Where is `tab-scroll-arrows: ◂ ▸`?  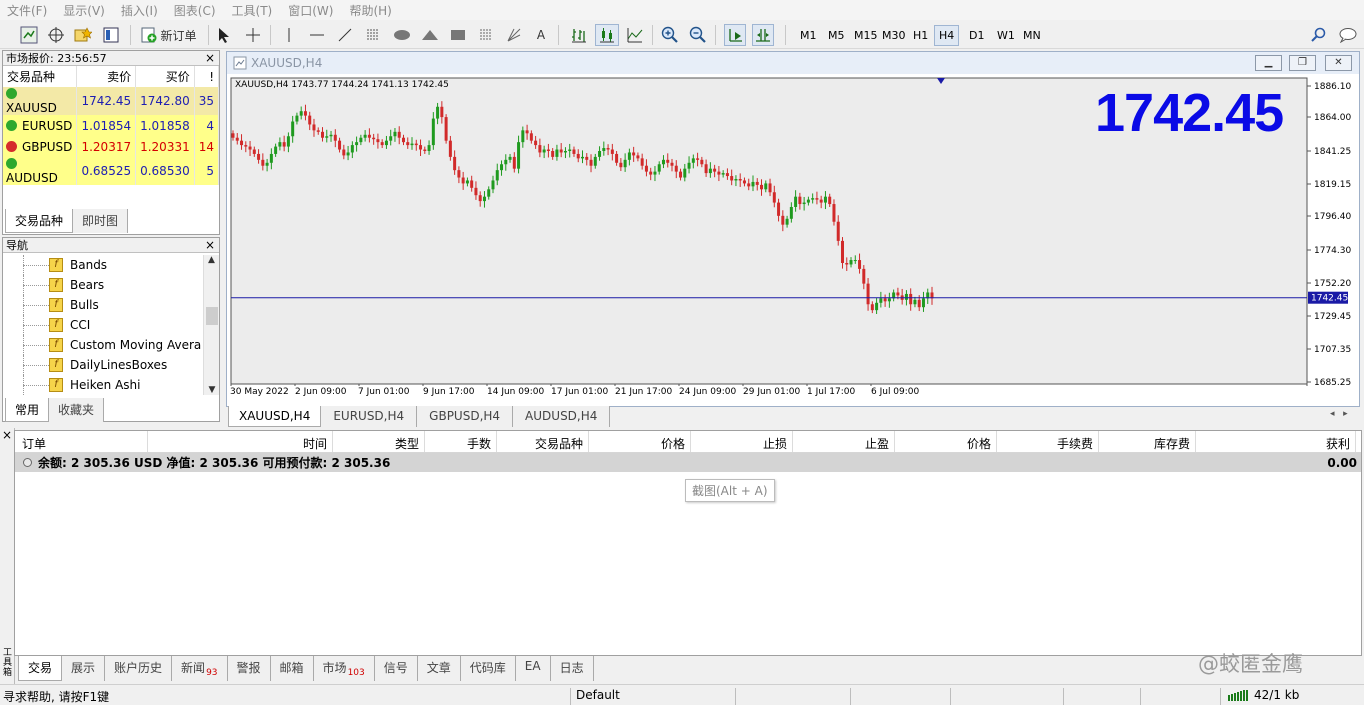 tab-scroll-arrows: ◂ ▸ is located at coordinates (1339, 414).